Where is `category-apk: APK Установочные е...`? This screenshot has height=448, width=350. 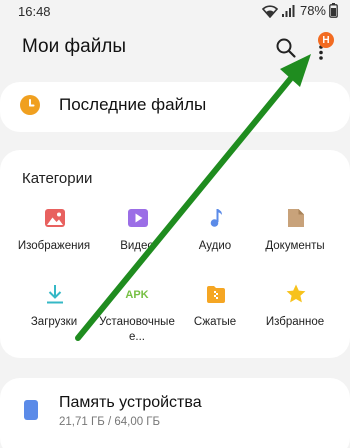 category-apk: APK Установочные е... is located at coordinates (137, 318).